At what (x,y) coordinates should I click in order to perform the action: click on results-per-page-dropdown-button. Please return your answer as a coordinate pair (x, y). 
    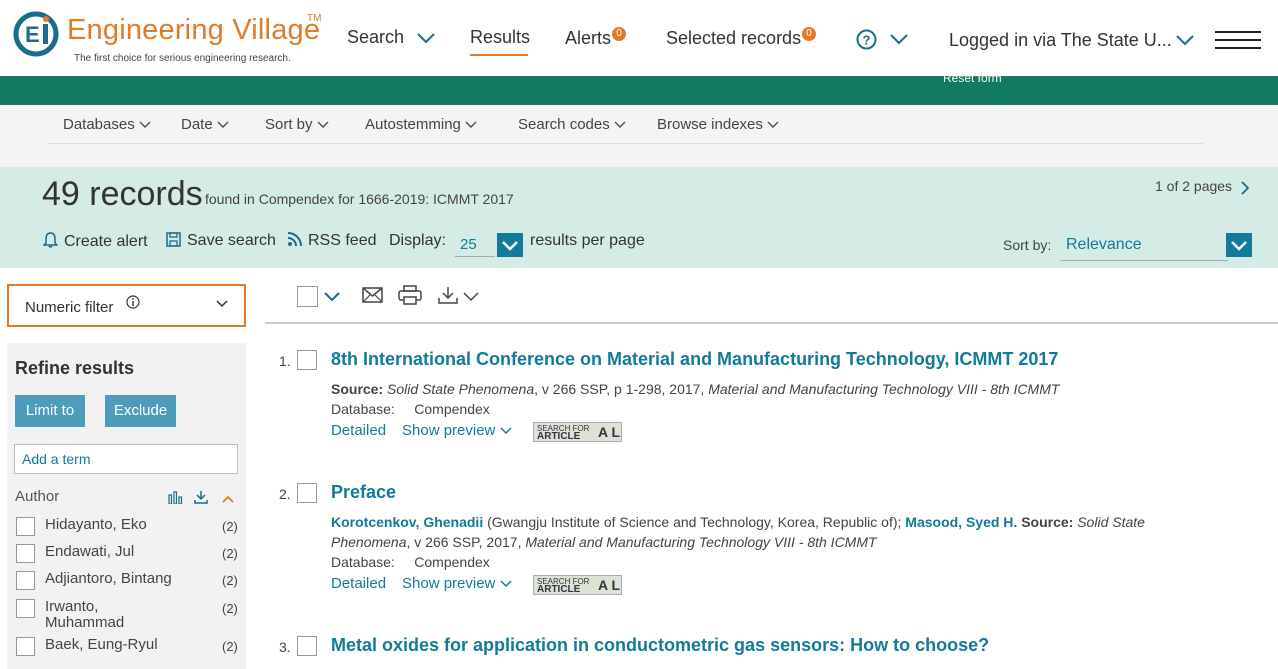
    Looking at the image, I should click on (510, 245).